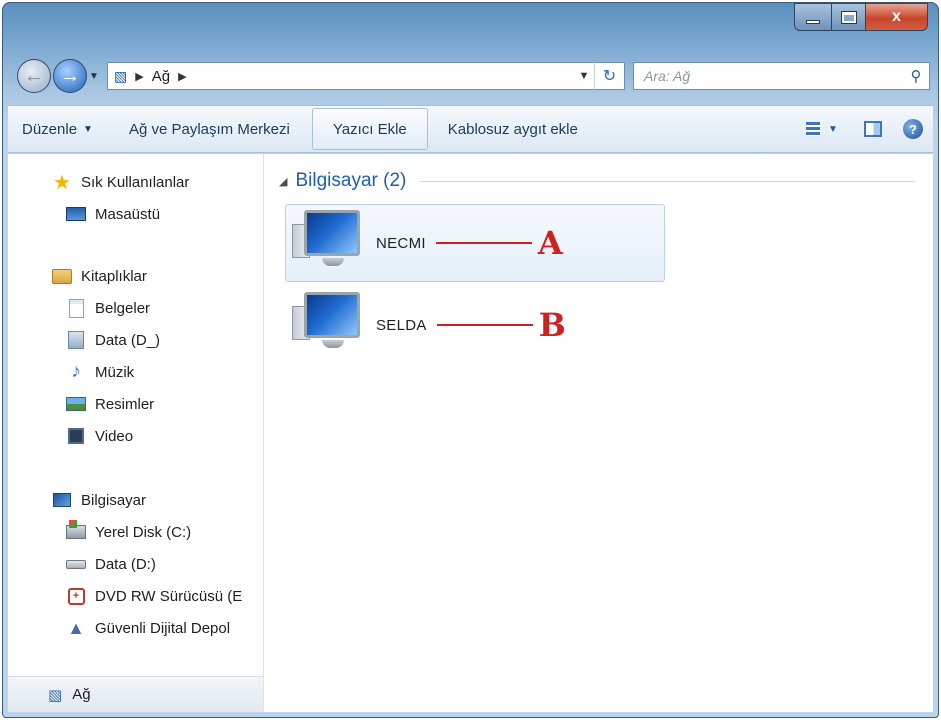  I want to click on maximize-button, so click(849, 17).